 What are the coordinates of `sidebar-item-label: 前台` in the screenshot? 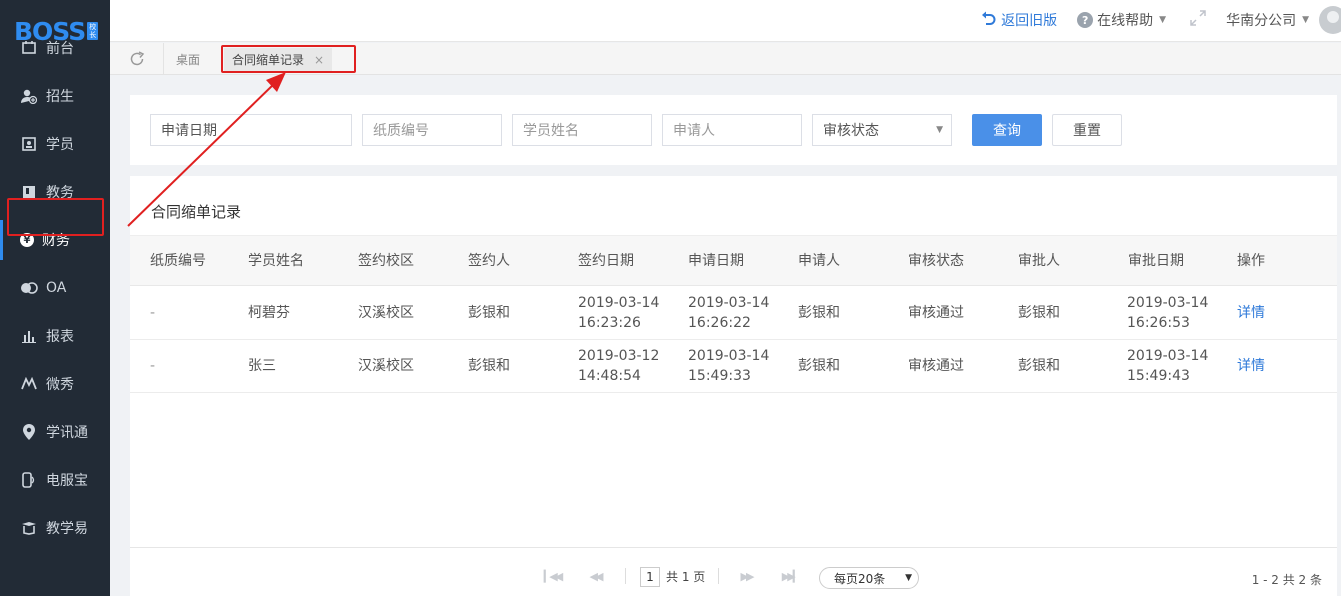 It's located at (60, 49).